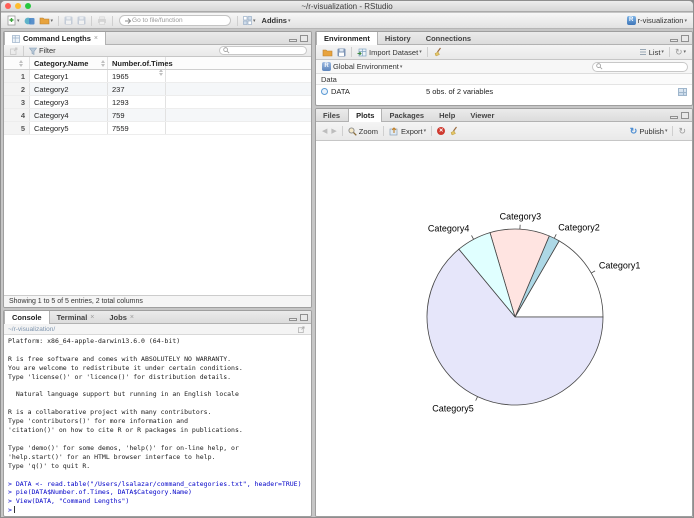  What do you see at coordinates (46, 20) in the screenshot?
I see `open-file-button: ▾` at bounding box center [46, 20].